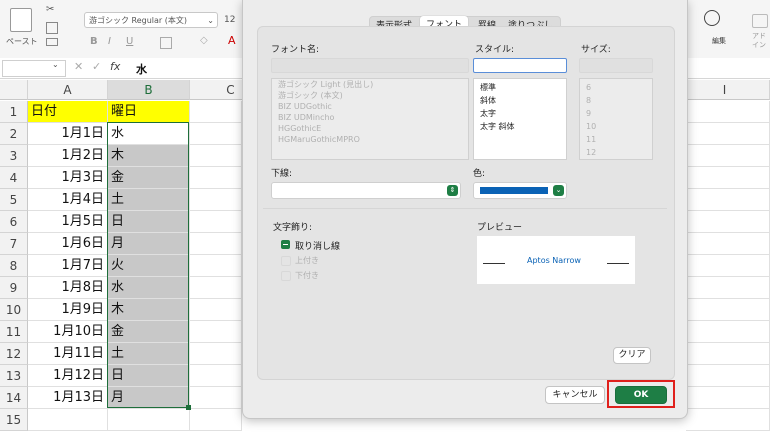 The width and height of the screenshot is (770, 432). What do you see at coordinates (14, 354) in the screenshot?
I see `row-header: 12` at bounding box center [14, 354].